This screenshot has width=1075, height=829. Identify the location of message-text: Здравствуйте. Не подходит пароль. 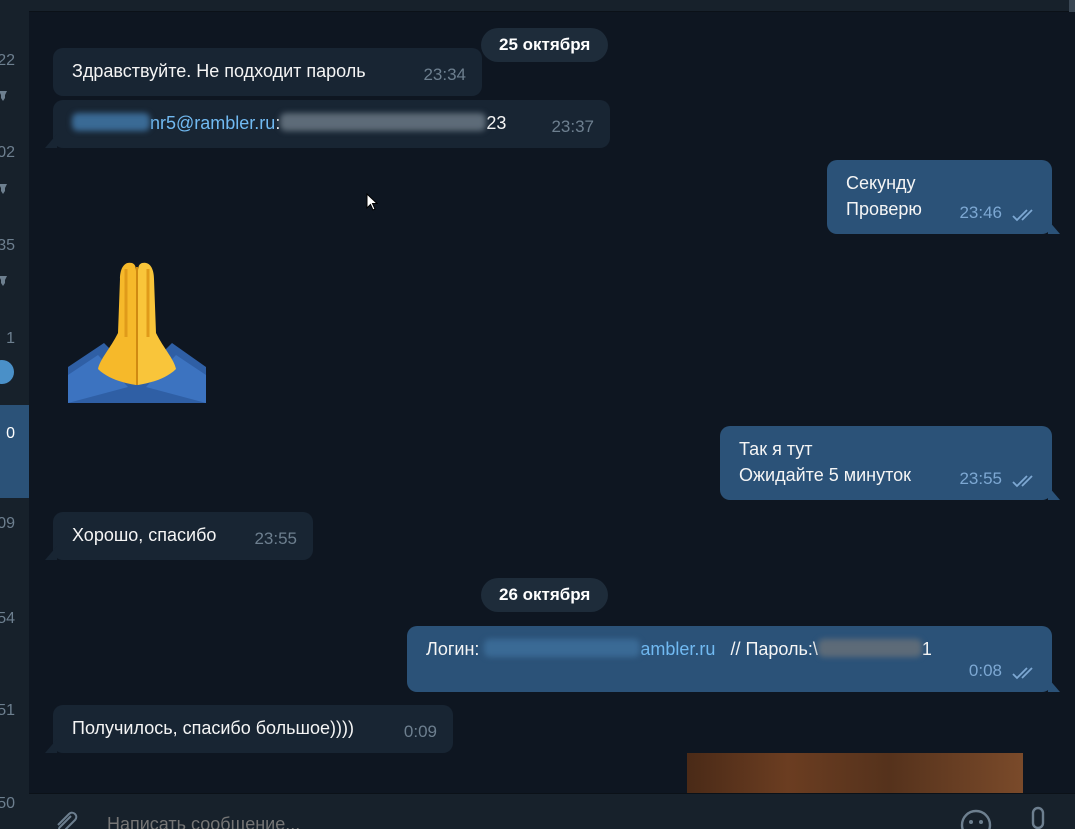
(219, 71).